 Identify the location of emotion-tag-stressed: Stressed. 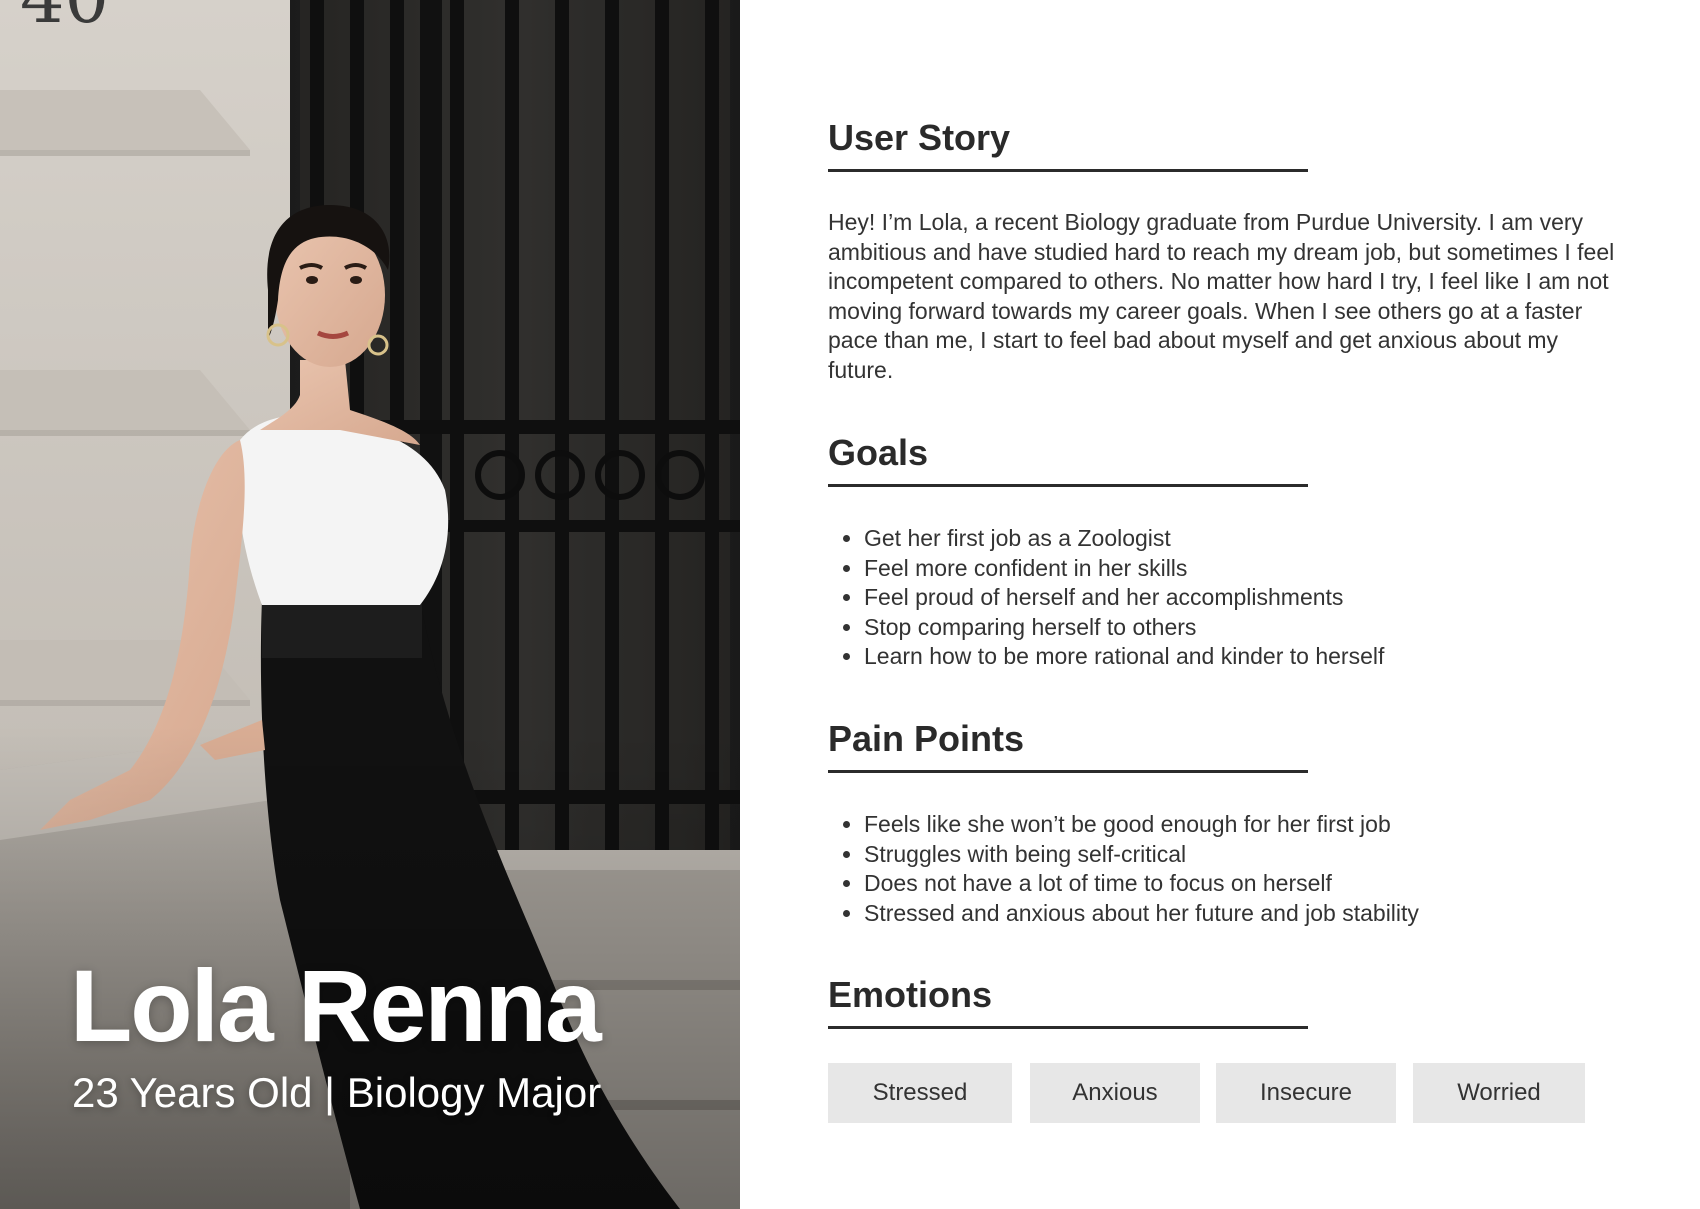
(920, 1093).